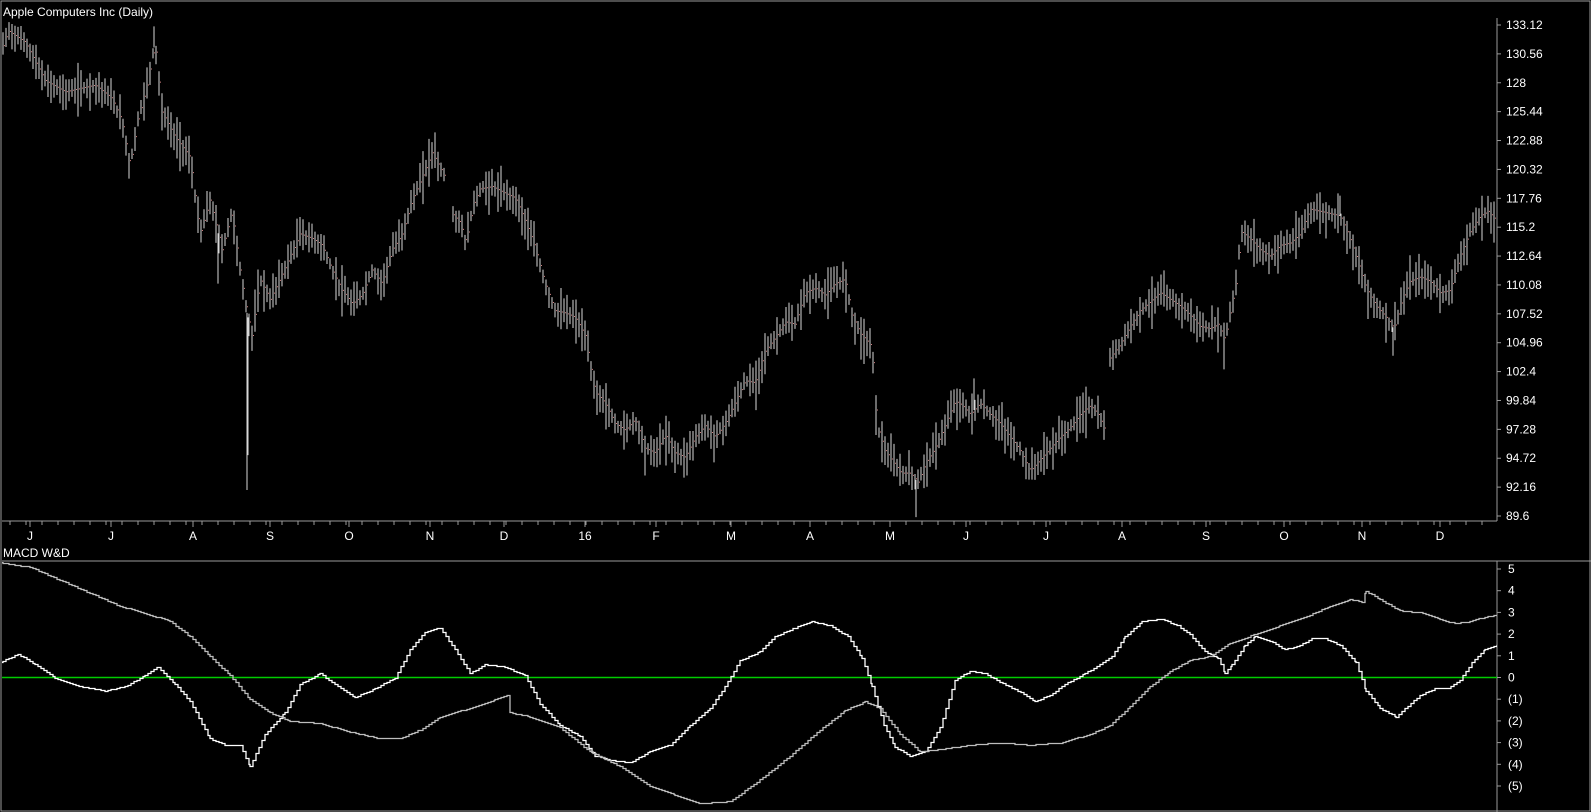  I want to click on price-y-tick-label: 107.52, so click(1524, 314).